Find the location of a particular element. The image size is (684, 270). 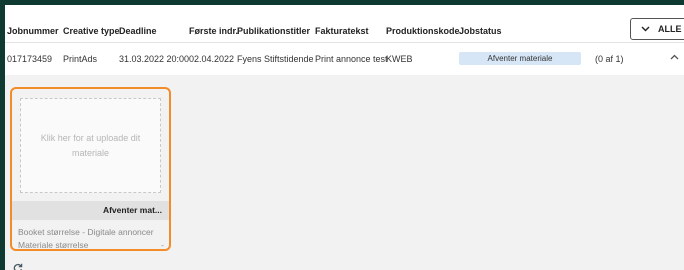

booket-storrelse: Booket størrelse - Digitale annoncer is located at coordinates (91, 232).